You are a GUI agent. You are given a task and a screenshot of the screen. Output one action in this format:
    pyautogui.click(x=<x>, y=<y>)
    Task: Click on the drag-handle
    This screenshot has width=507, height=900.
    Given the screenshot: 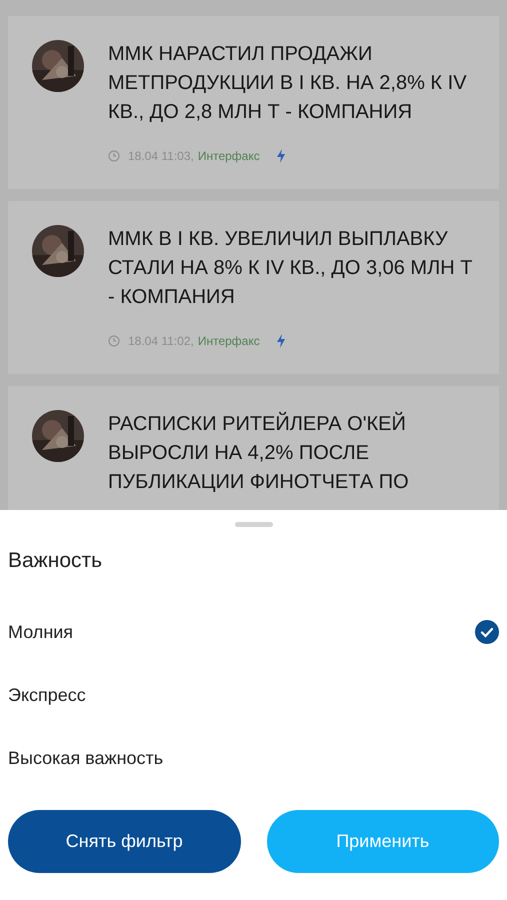 What is the action you would take?
    pyautogui.click(x=253, y=524)
    